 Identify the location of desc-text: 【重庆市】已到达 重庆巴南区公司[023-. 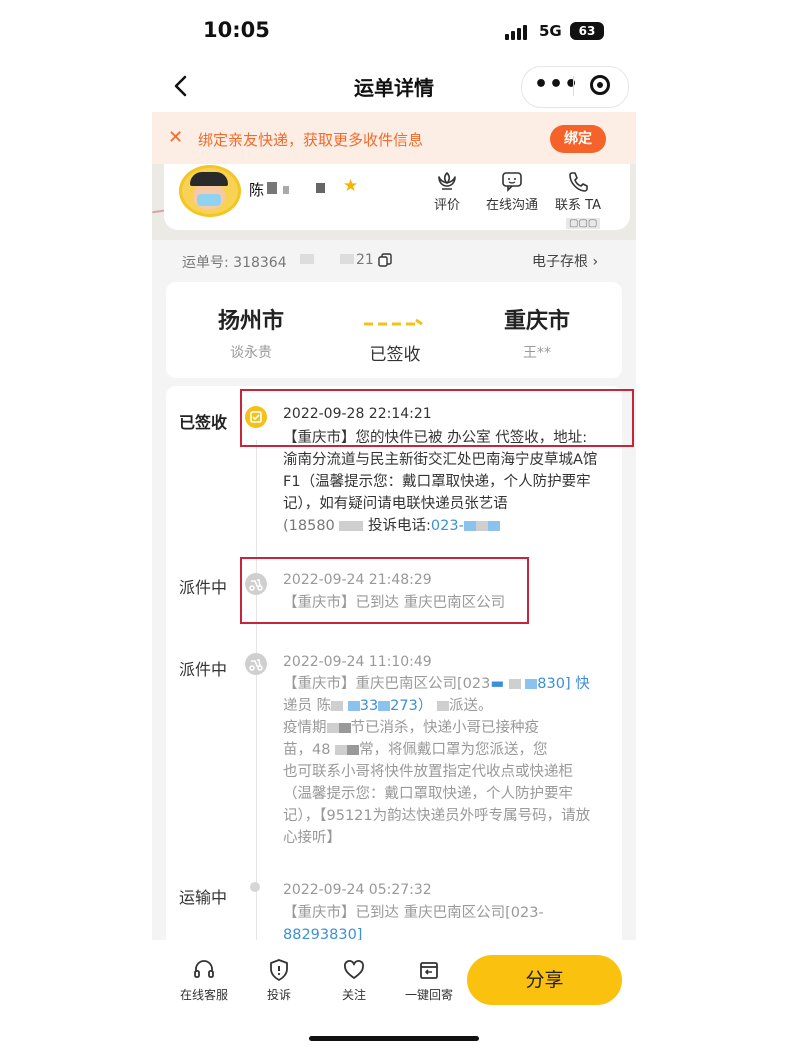
(413, 913).